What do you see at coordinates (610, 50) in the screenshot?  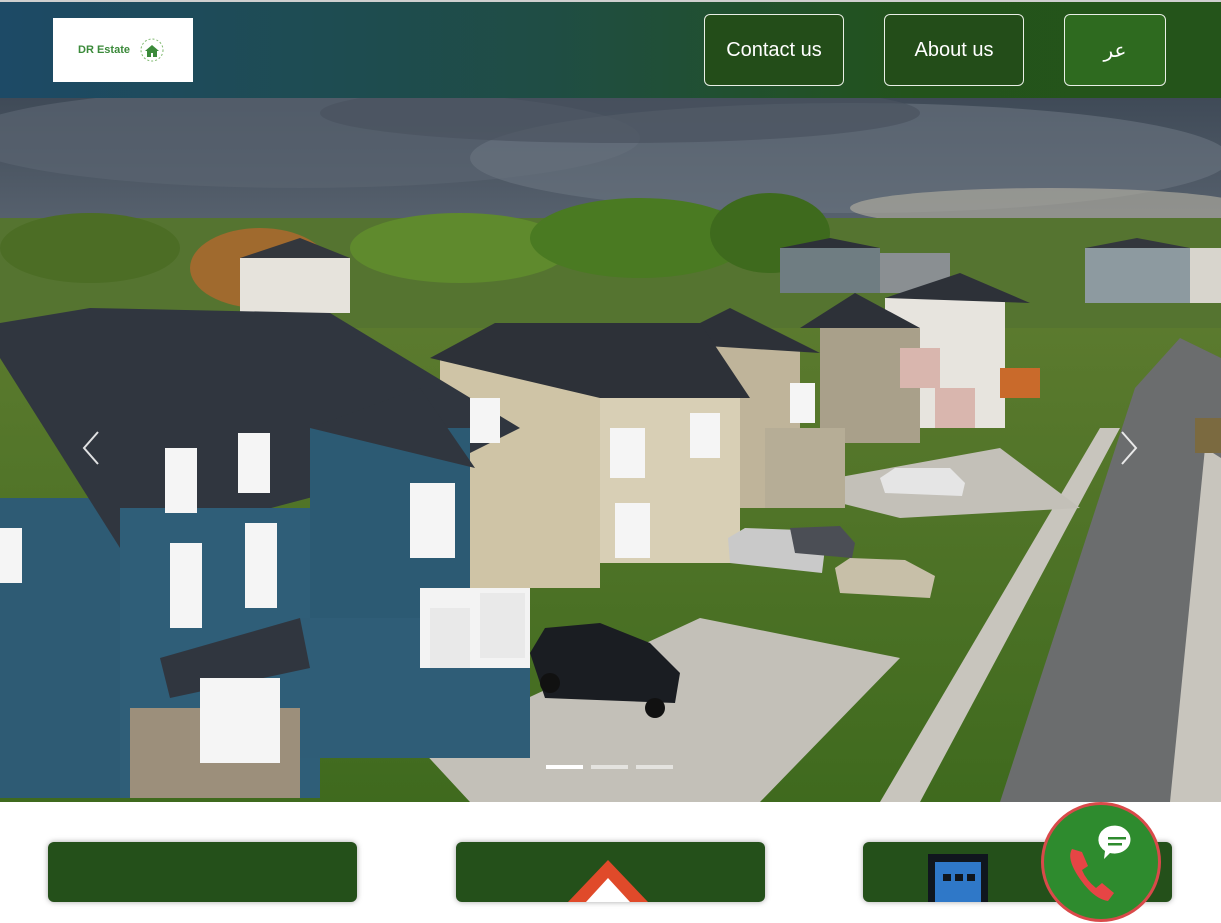 I see `site-header: DR Estate Contact us About us عر` at bounding box center [610, 50].